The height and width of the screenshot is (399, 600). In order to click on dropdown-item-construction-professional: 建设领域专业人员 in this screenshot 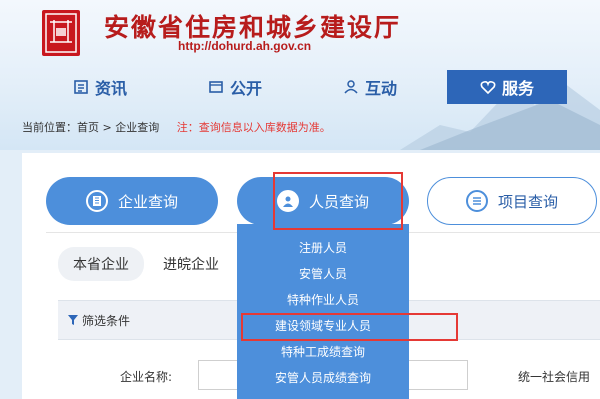, I will do `click(323, 325)`.